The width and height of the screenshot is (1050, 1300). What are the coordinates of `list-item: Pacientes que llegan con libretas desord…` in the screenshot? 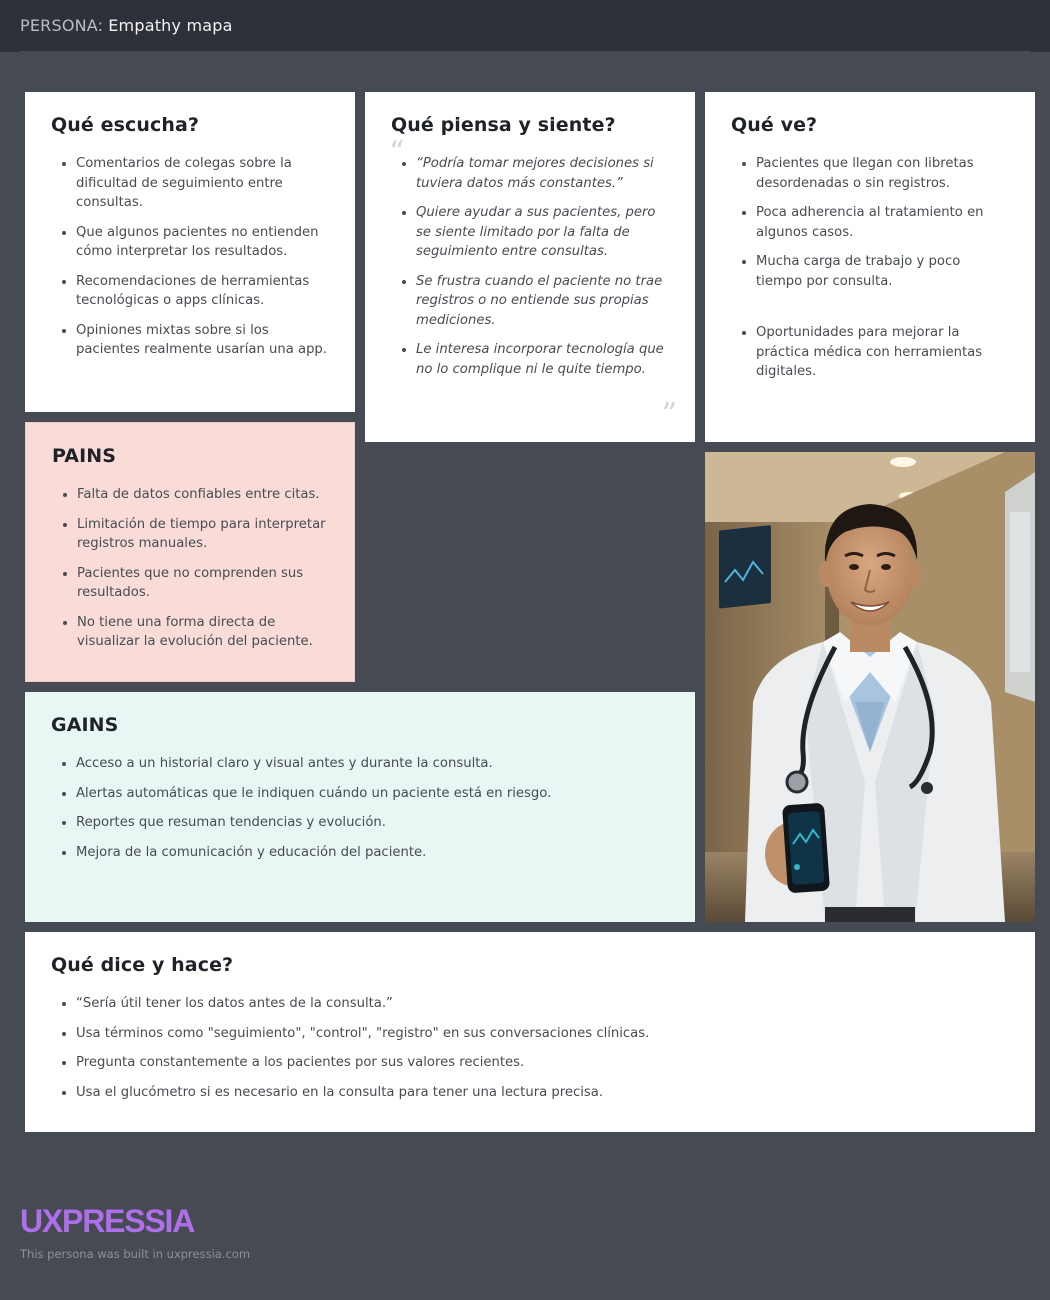 It's located at (882, 173).